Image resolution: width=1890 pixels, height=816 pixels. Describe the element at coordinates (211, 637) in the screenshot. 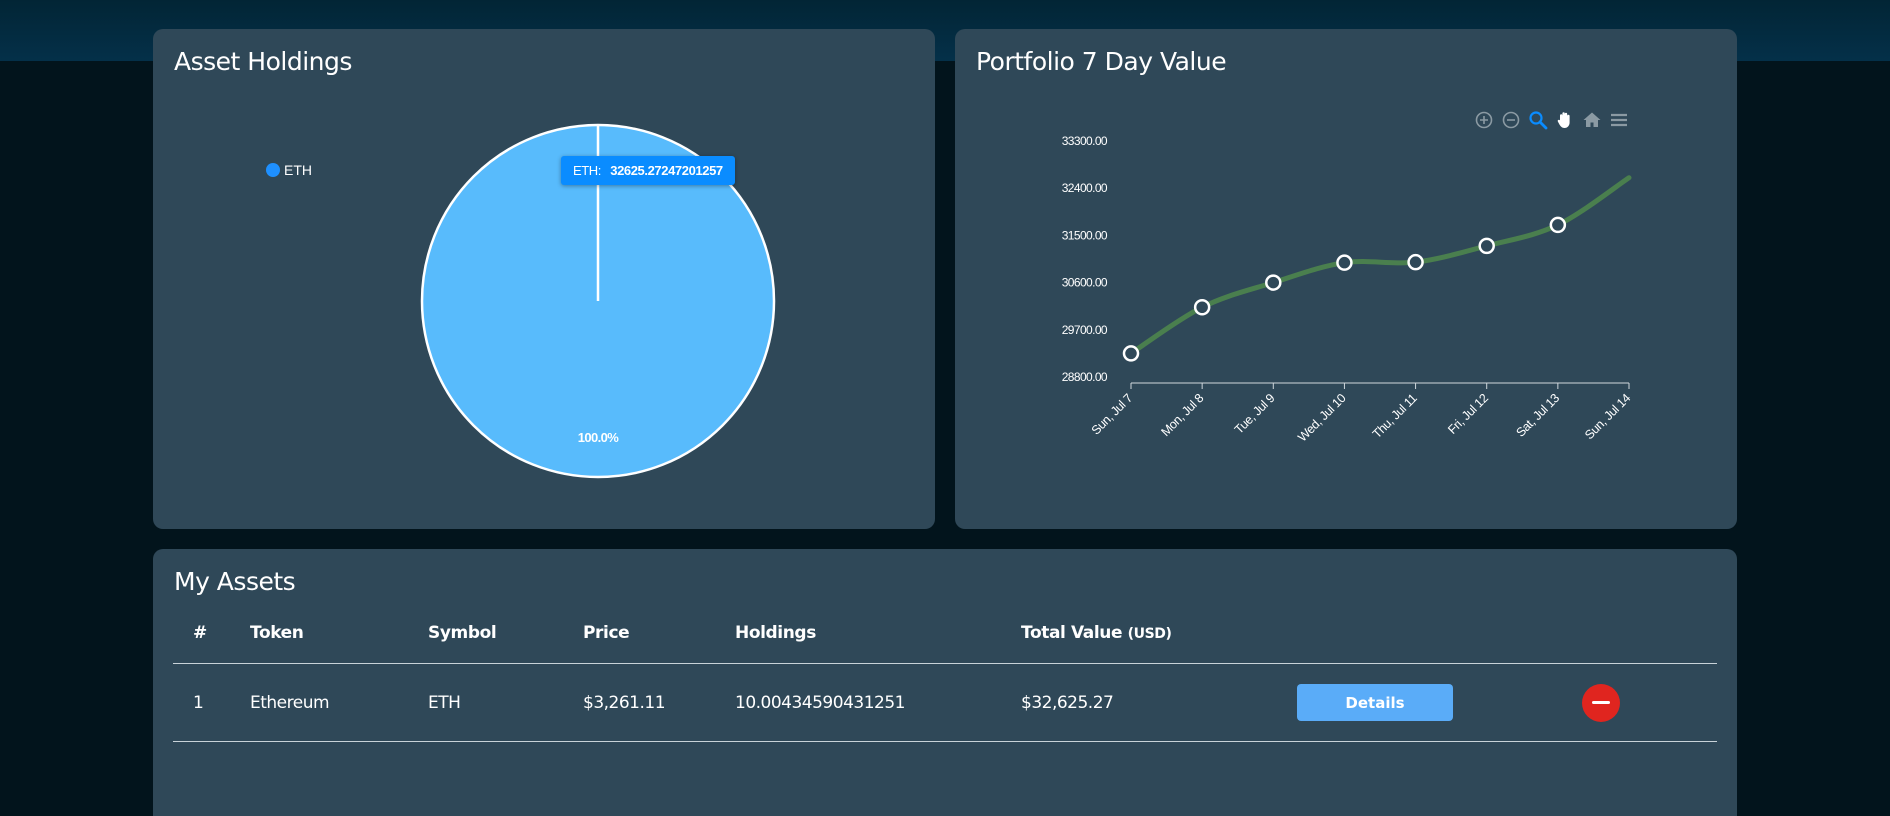

I see `column-header-index: #` at that location.